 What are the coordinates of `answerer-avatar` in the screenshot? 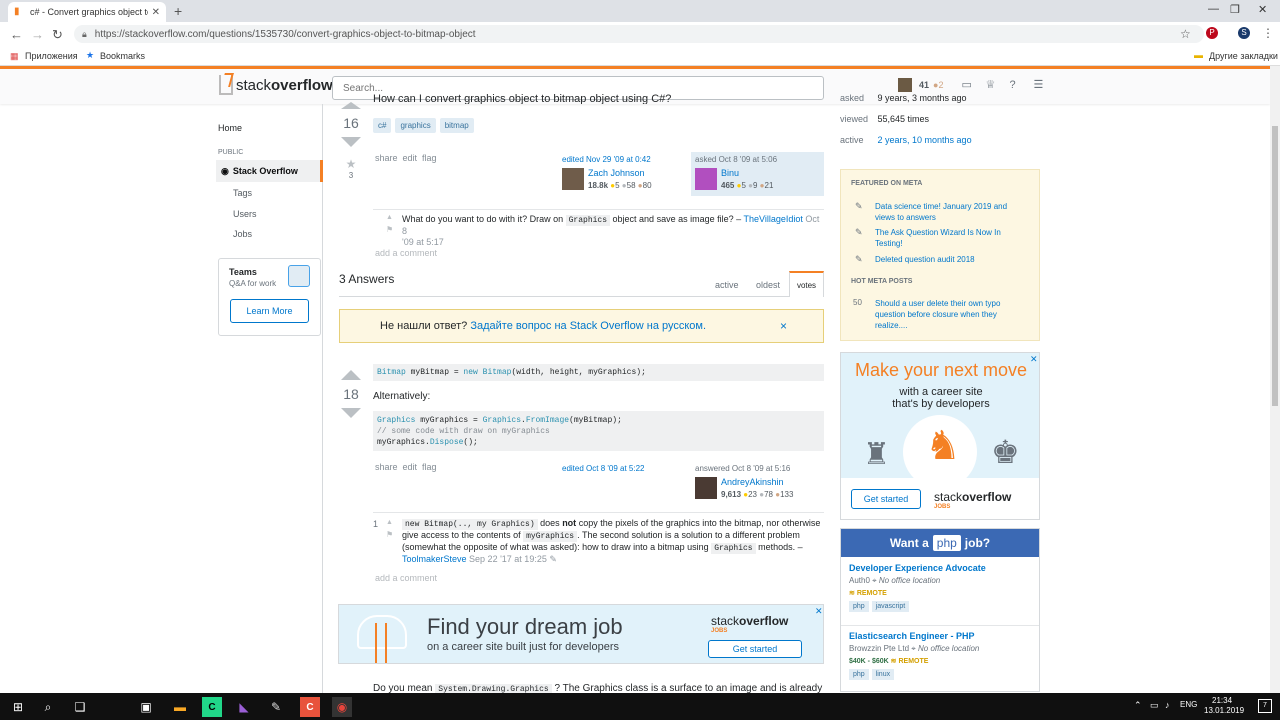 It's located at (706, 488).